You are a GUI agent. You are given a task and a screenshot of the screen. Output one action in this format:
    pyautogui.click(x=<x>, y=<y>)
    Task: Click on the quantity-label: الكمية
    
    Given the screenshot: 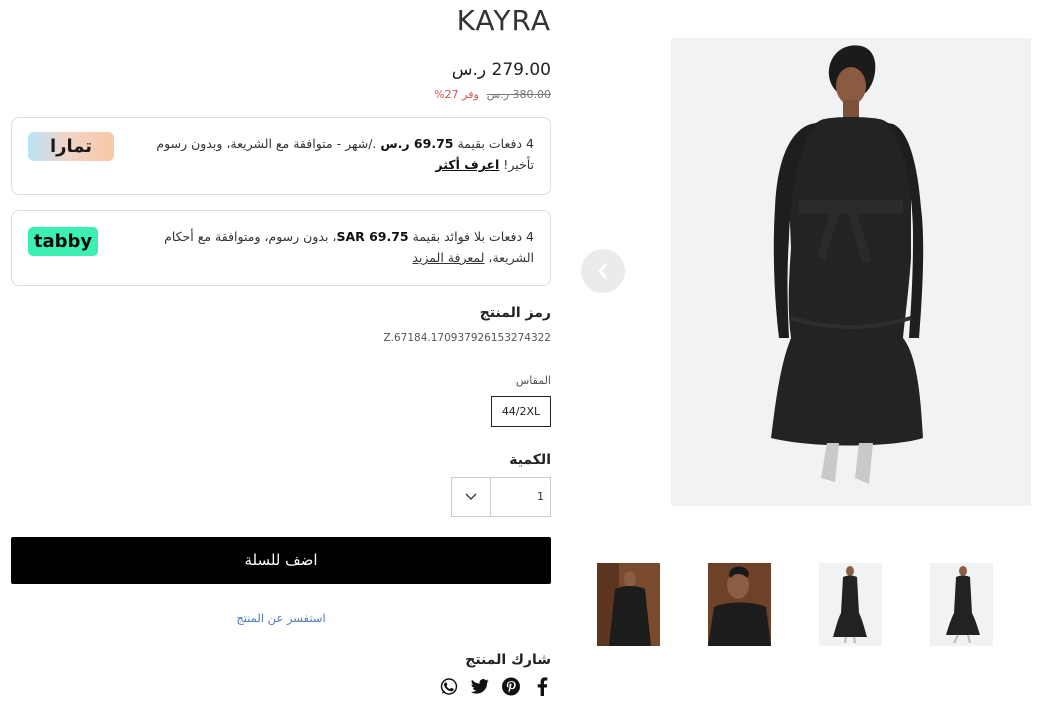 What is the action you would take?
    pyautogui.click(x=530, y=460)
    